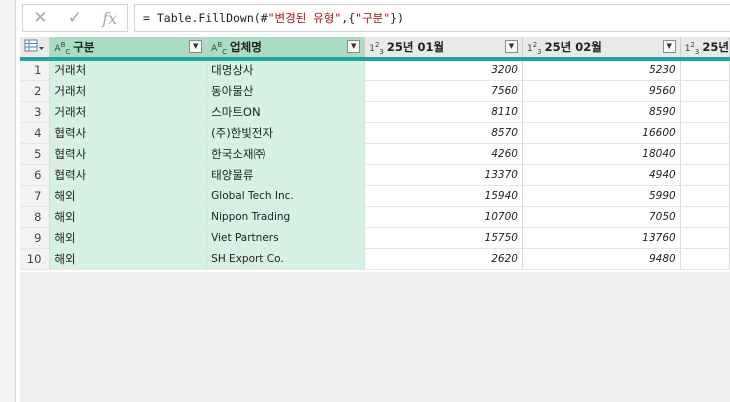 The image size is (730, 402). Describe the element at coordinates (348, 18) in the screenshot. I see `formula-middle: ,{` at that location.